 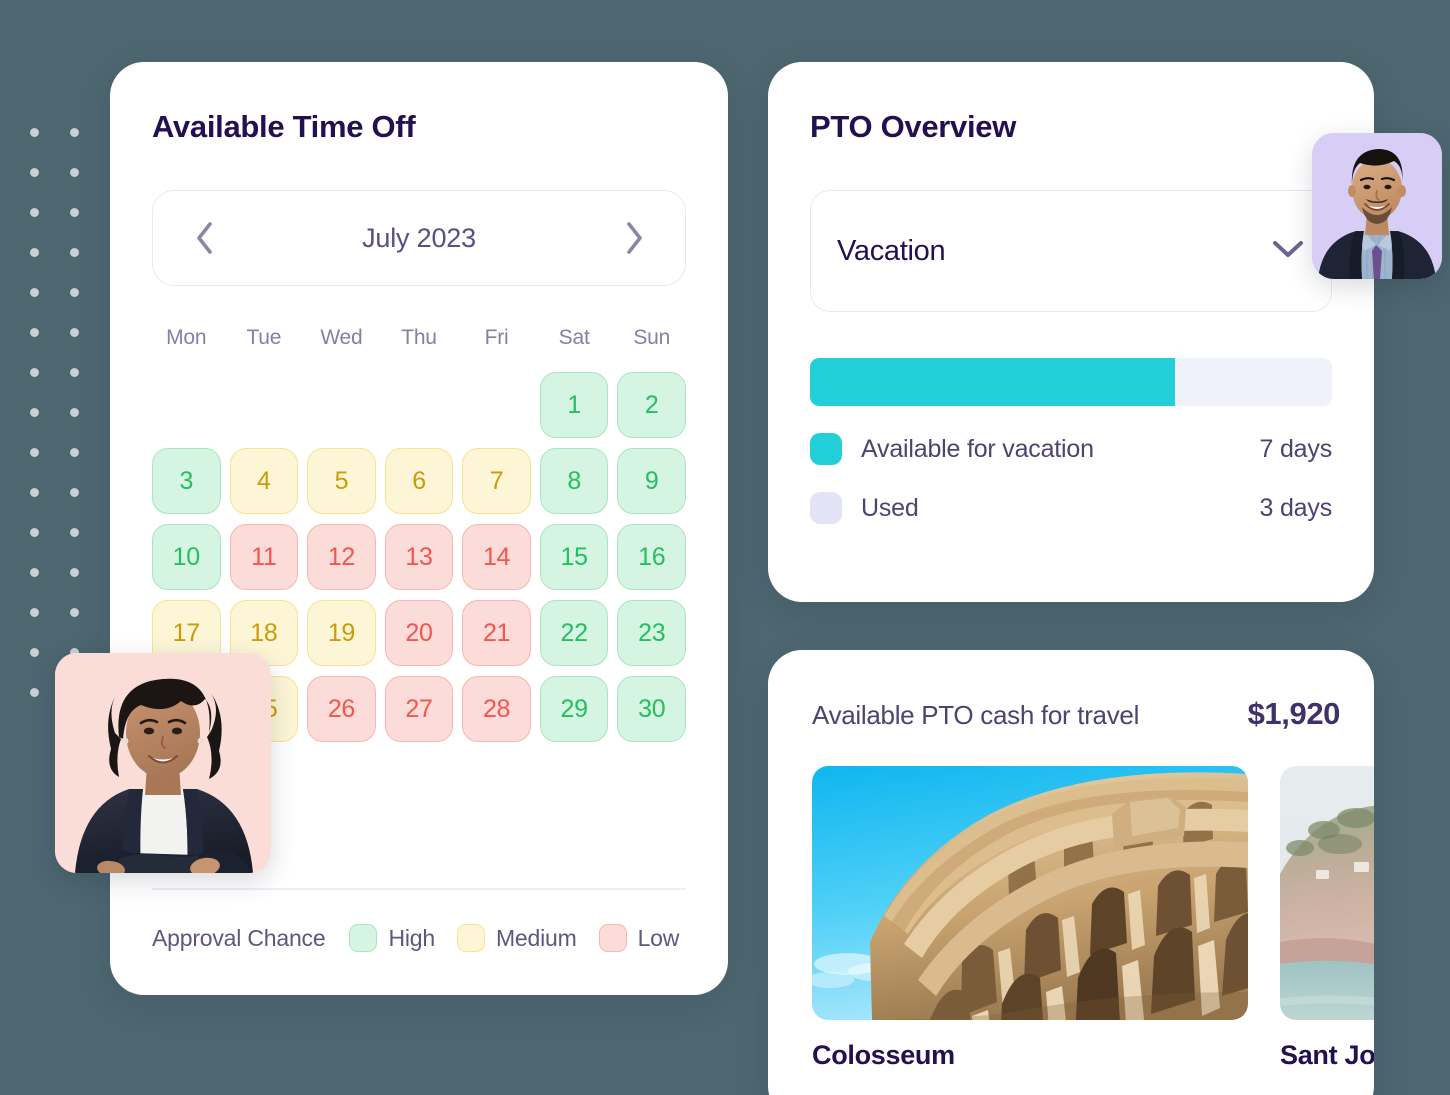 I want to click on calendar-day-cell: 7, so click(x=496, y=481).